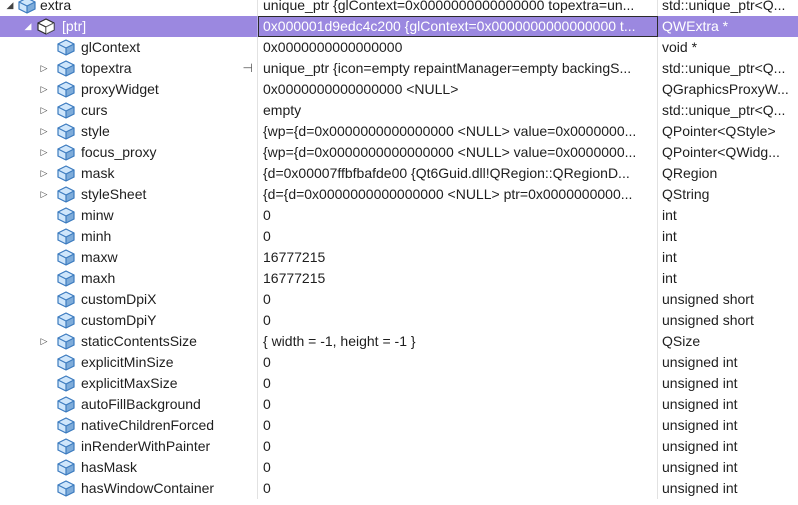 The width and height of the screenshot is (798, 505). I want to click on watch-row: maxh 16777215 int, so click(399, 278).